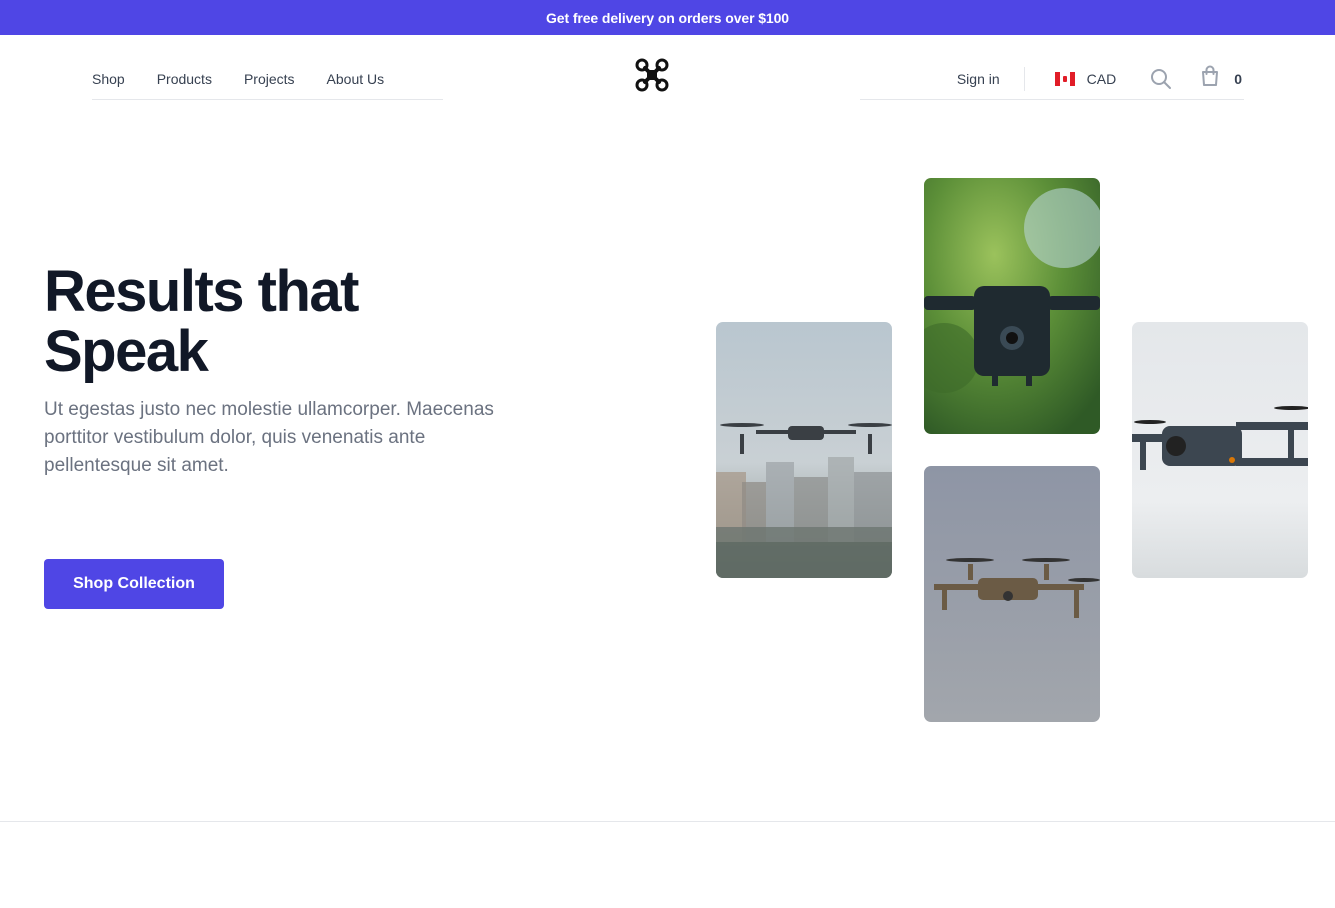  I want to click on sign-in-link: Sign in, so click(978, 79).